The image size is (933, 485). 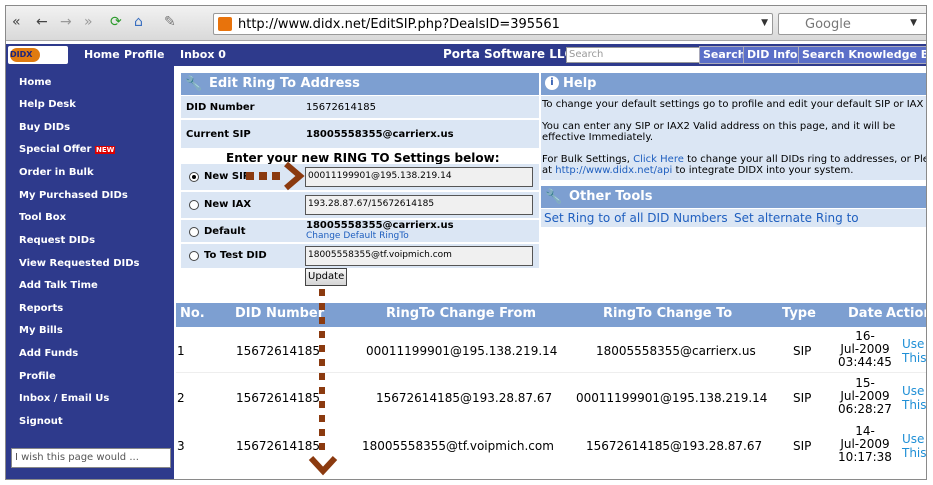 I want to click on fast-forward-icon: », so click(x=88, y=22).